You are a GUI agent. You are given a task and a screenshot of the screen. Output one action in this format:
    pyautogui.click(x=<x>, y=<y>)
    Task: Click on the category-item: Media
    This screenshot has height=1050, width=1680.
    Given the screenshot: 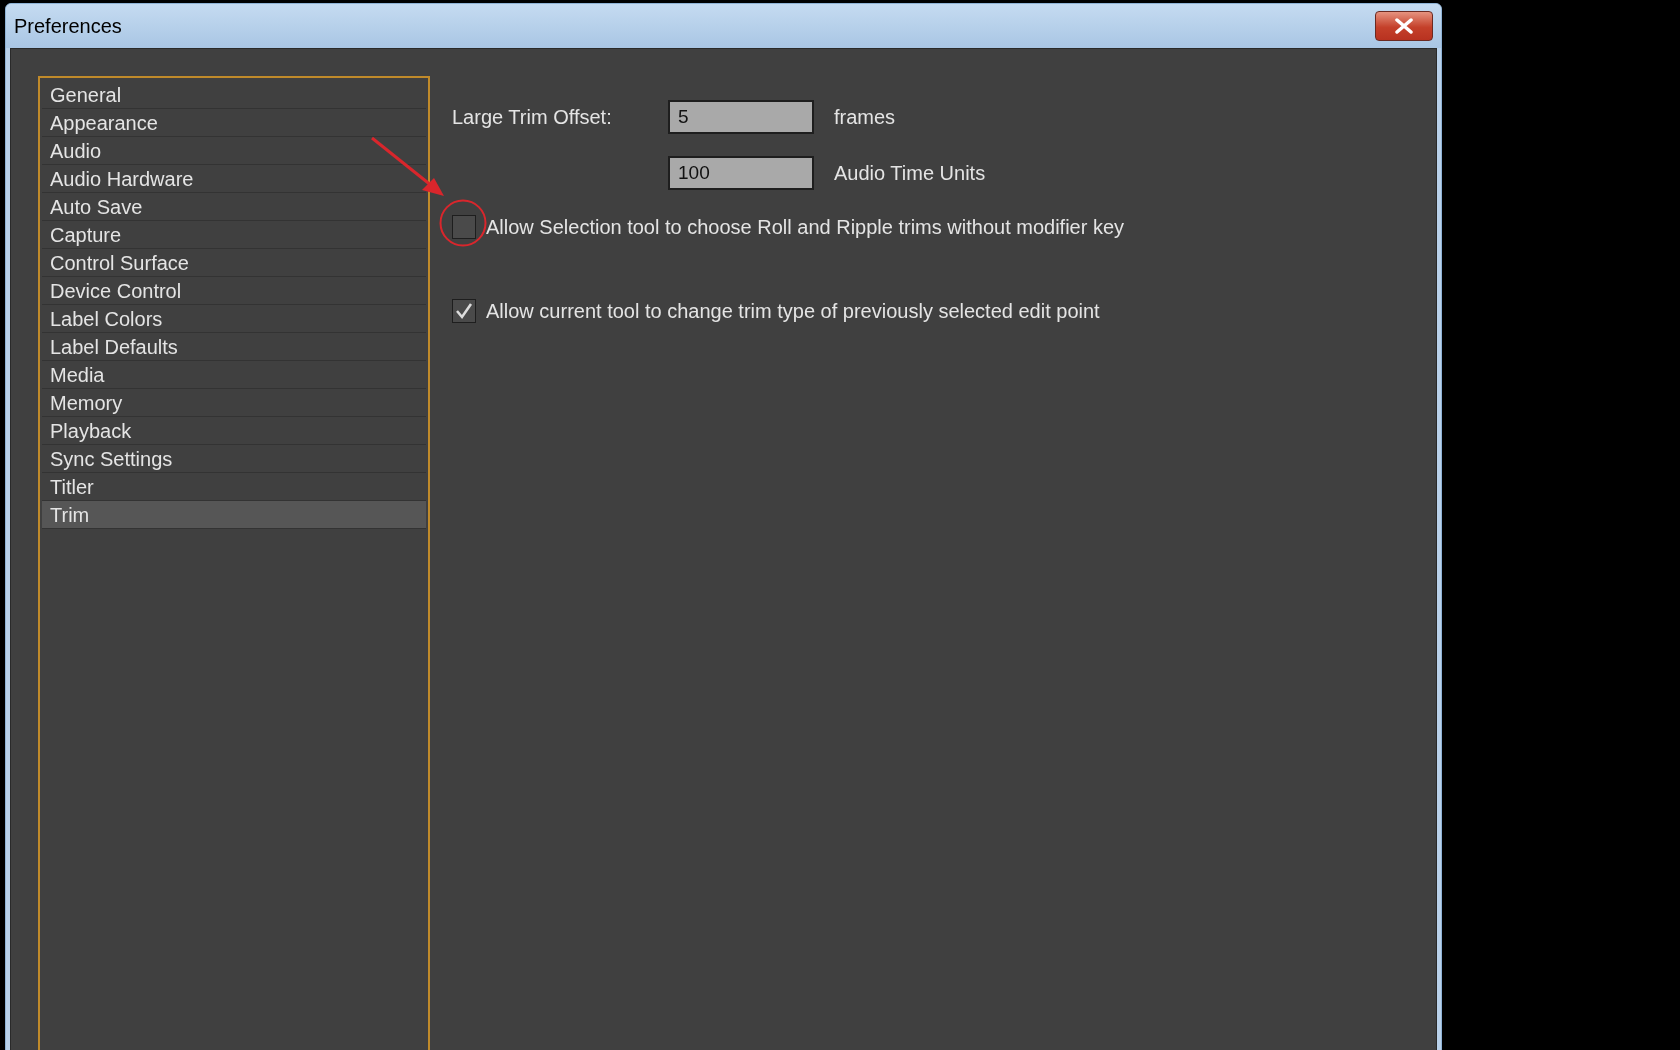 What is the action you would take?
    pyautogui.click(x=234, y=375)
    